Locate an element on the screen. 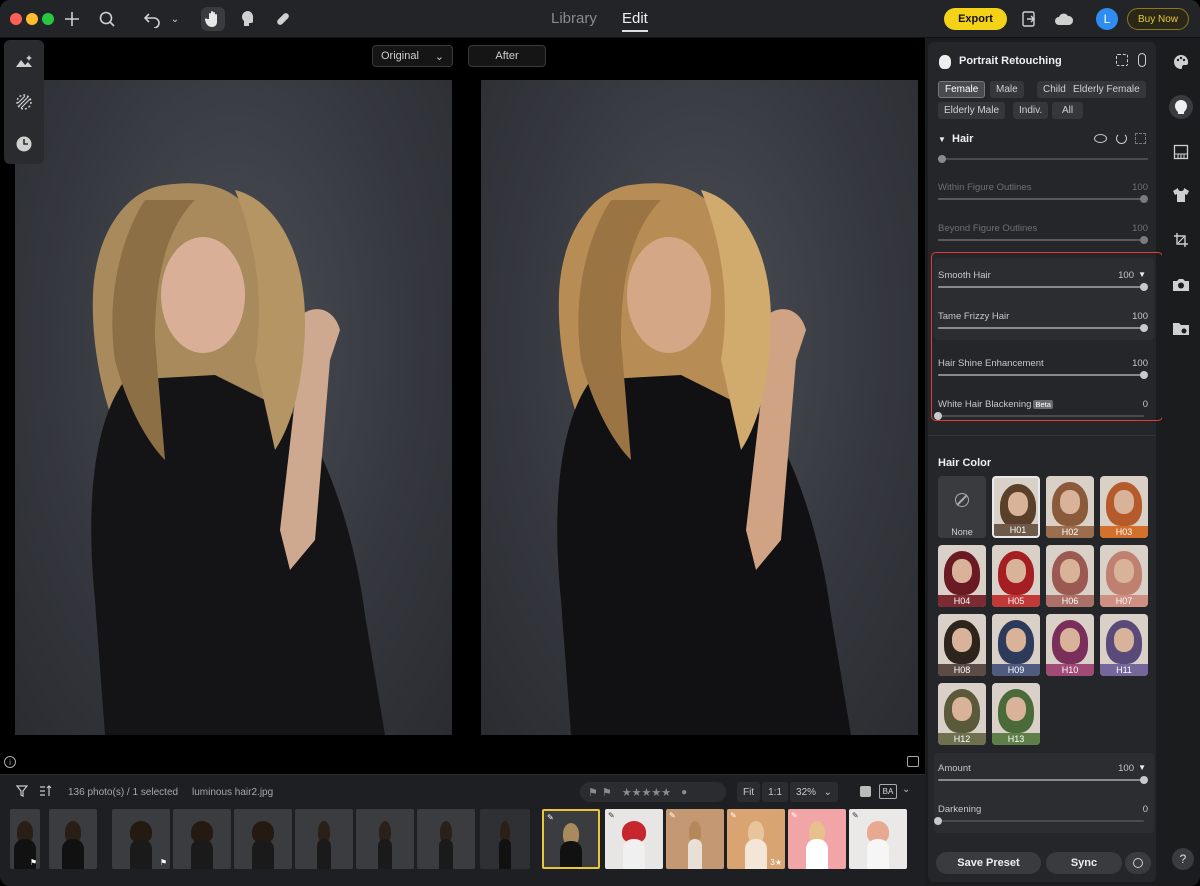  swatch-h05: H05 is located at coordinates (1016, 576).